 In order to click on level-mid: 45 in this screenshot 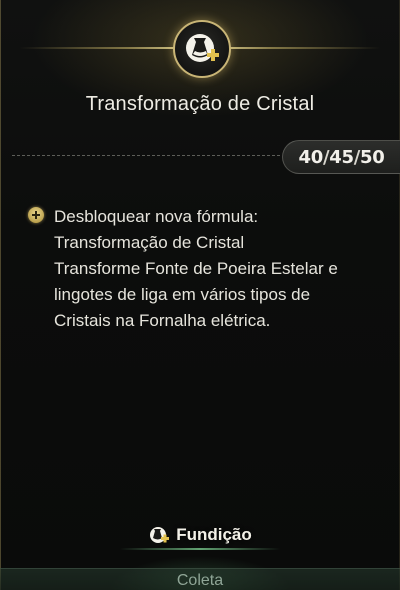, I will do `click(341, 157)`.